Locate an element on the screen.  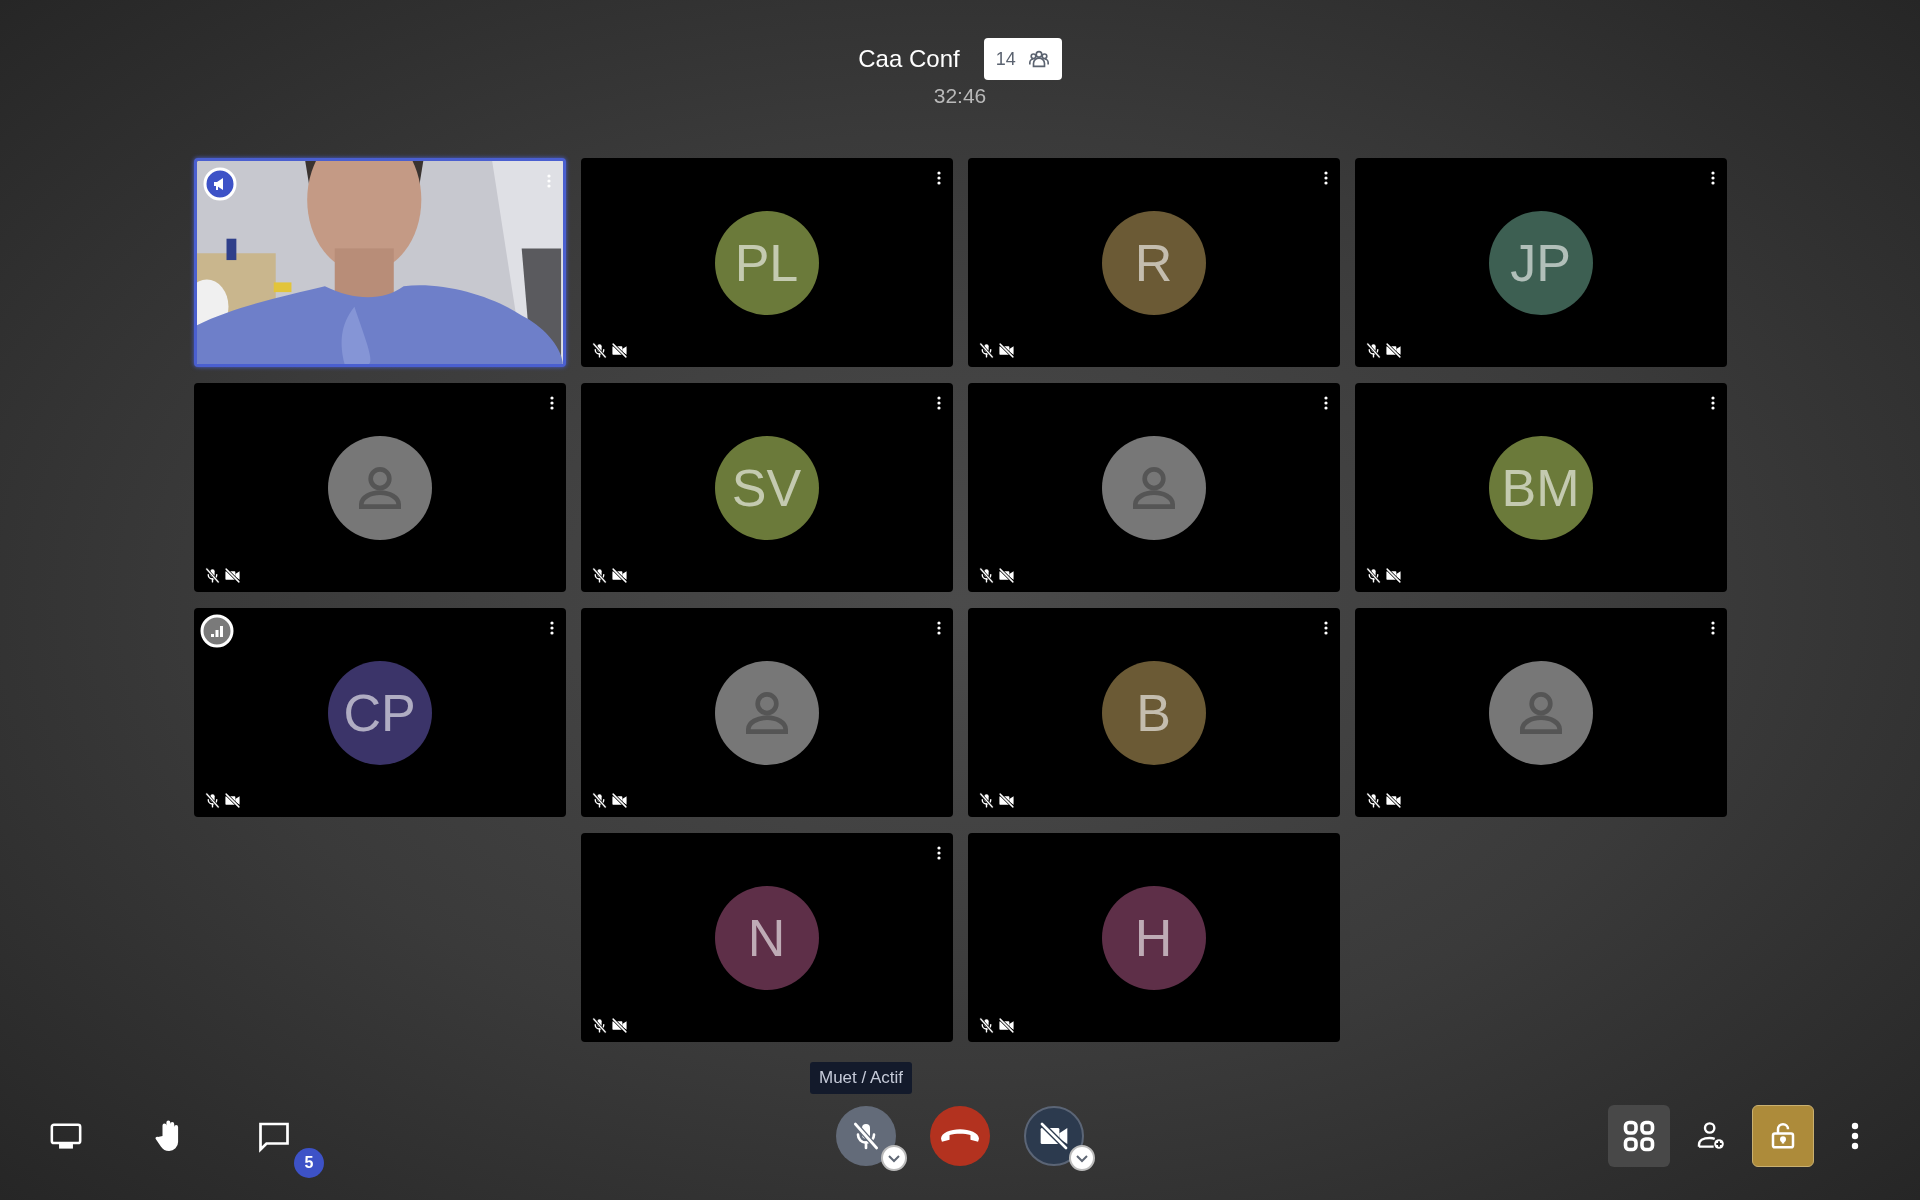
video-tile: CP is located at coordinates (379, 712).